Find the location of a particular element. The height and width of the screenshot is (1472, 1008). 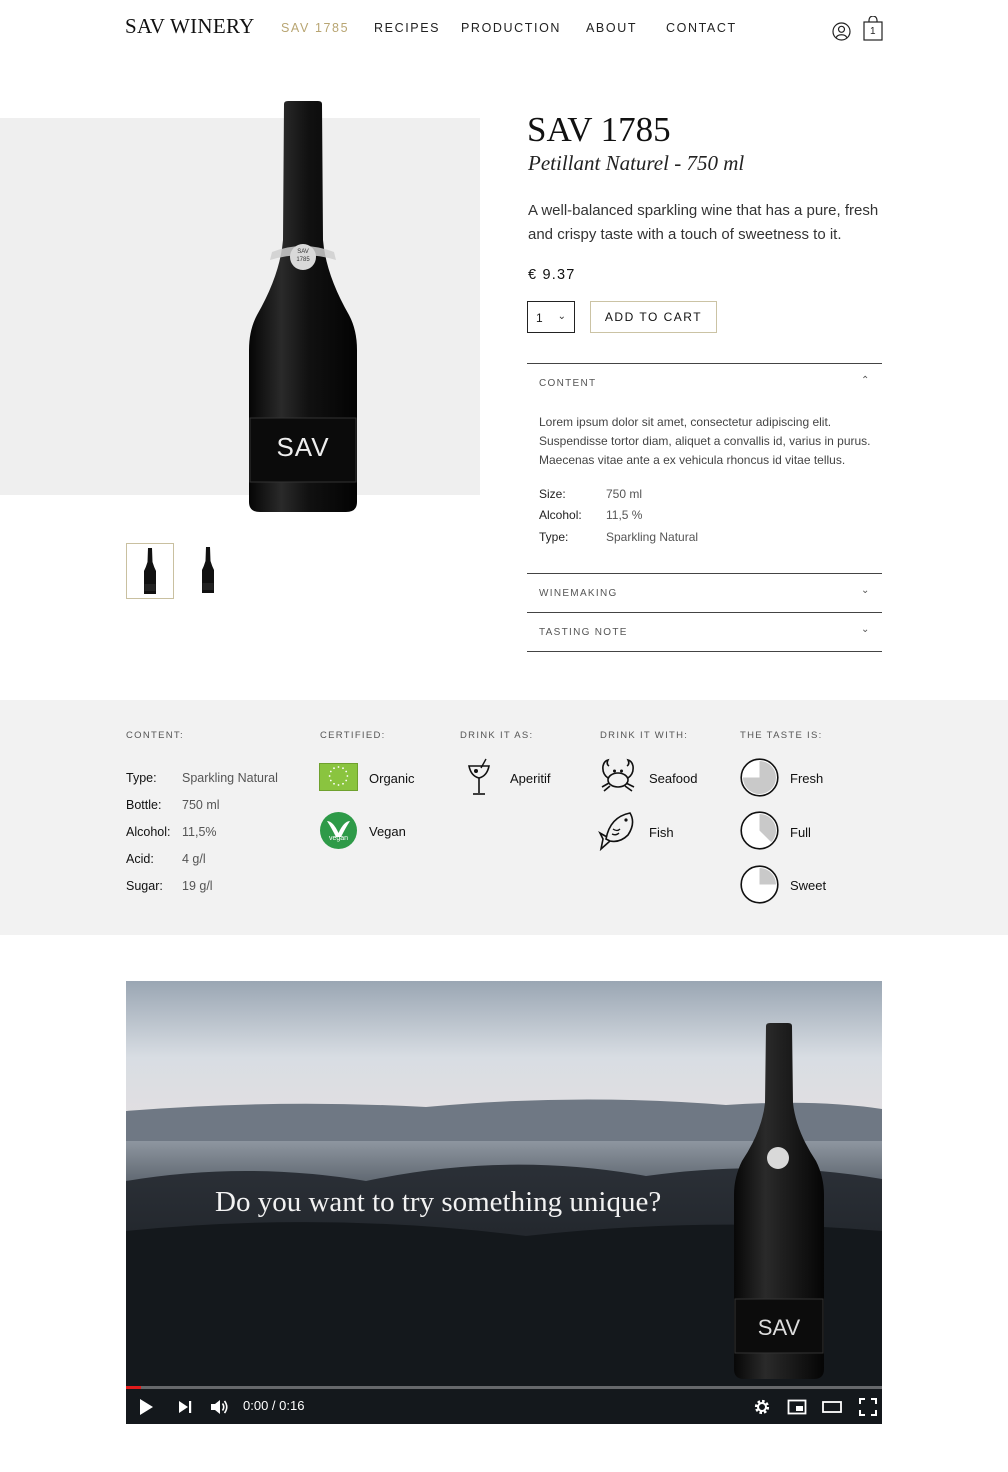

account-icon is located at coordinates (841, 31).